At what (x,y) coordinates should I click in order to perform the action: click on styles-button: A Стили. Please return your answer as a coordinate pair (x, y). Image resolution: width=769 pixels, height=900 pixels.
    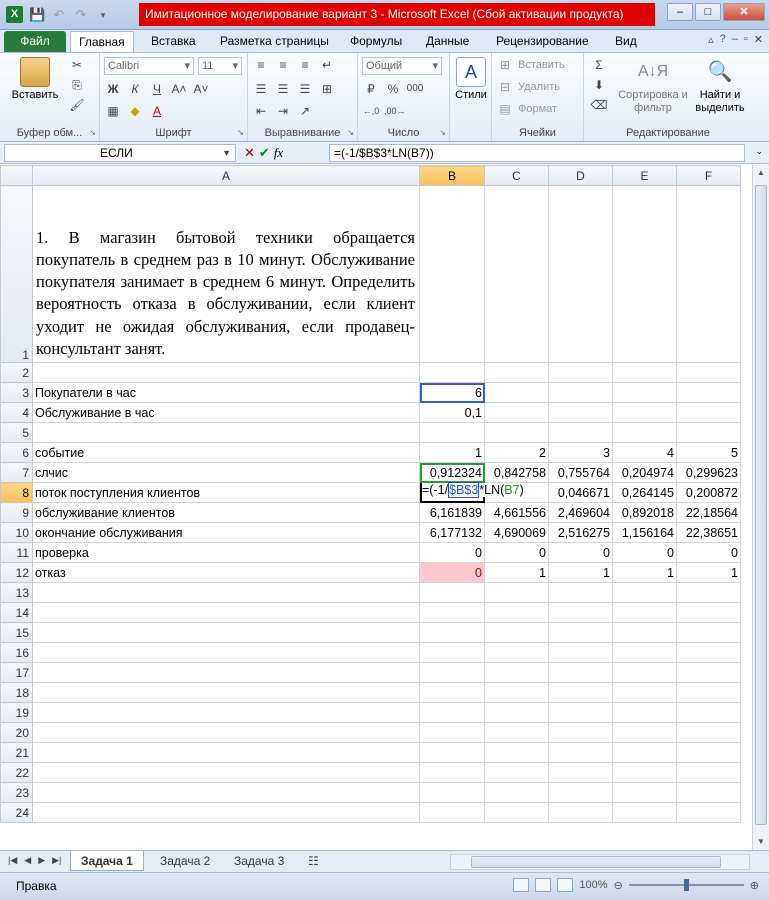
    Looking at the image, I should click on (471, 79).